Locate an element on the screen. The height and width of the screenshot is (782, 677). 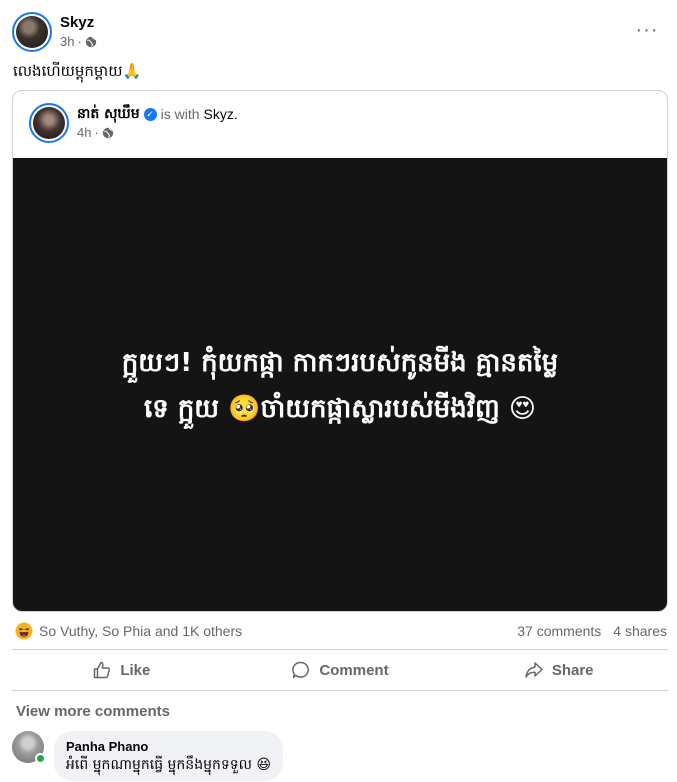
comment-icon is located at coordinates (301, 670).